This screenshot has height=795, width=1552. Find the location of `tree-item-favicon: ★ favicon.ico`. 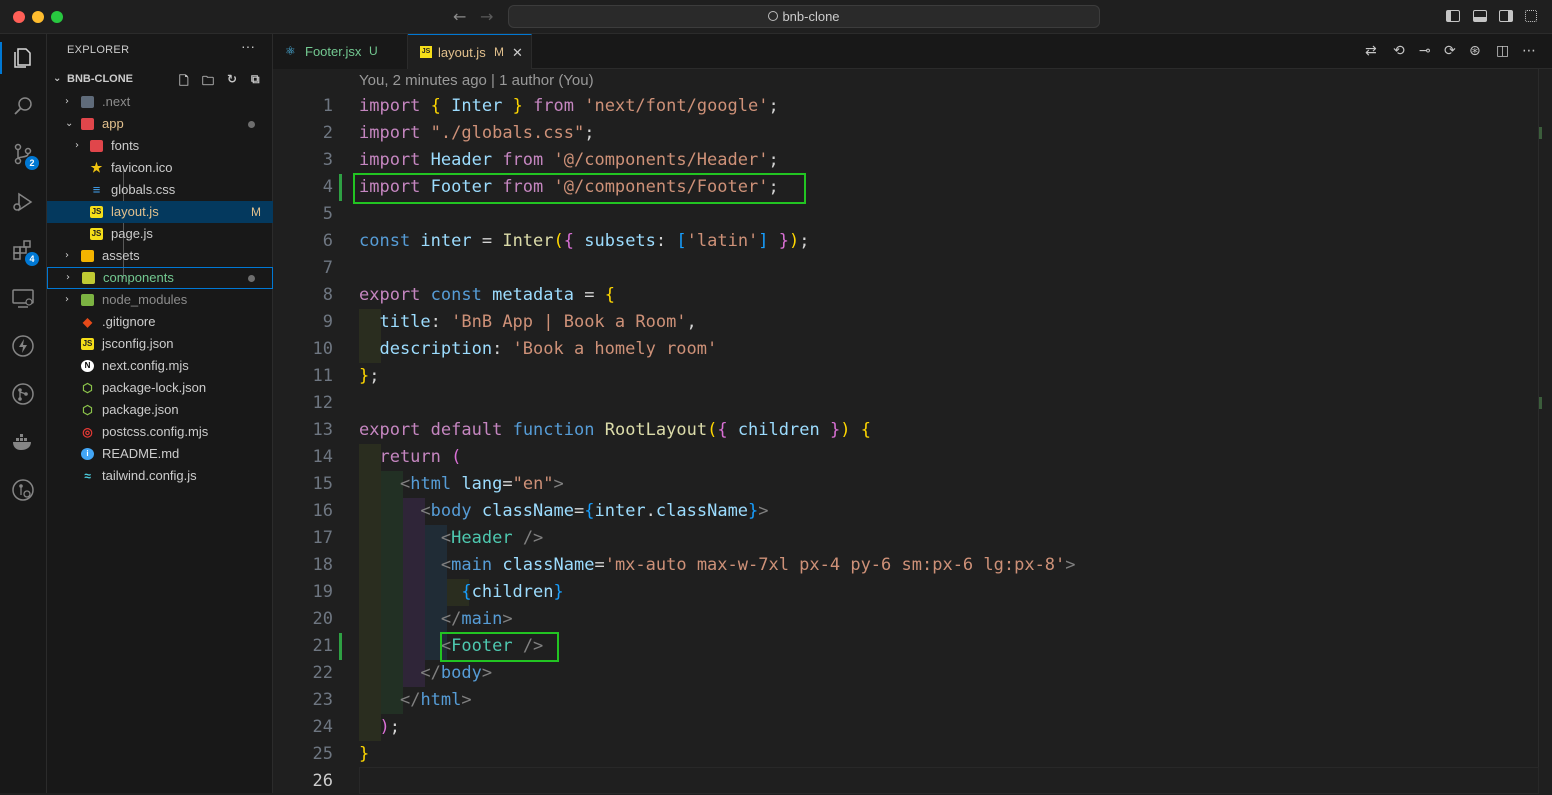

tree-item-favicon: ★ favicon.ico is located at coordinates (160, 168).